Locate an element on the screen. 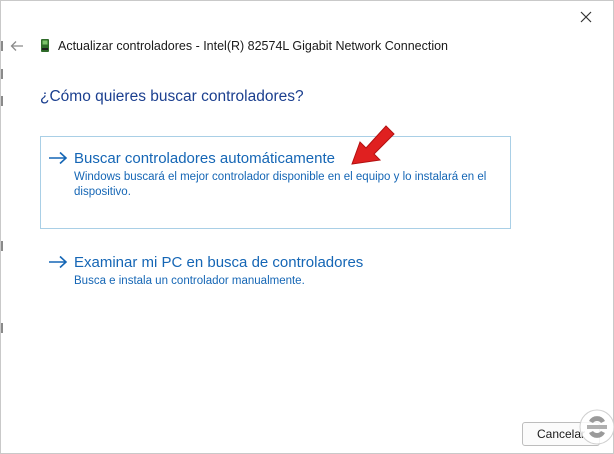 The image size is (614, 454). back-arrow-icon is located at coordinates (16, 46).